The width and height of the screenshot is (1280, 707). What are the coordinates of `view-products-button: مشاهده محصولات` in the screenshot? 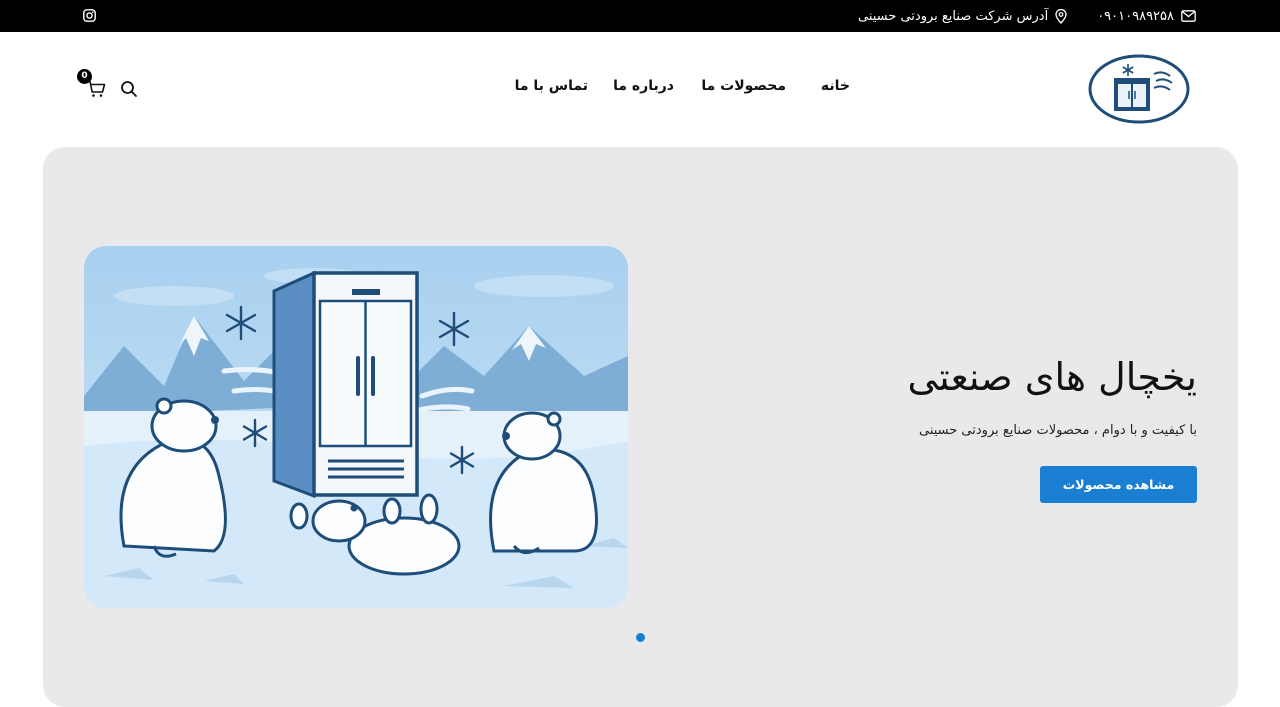 It's located at (1118, 484).